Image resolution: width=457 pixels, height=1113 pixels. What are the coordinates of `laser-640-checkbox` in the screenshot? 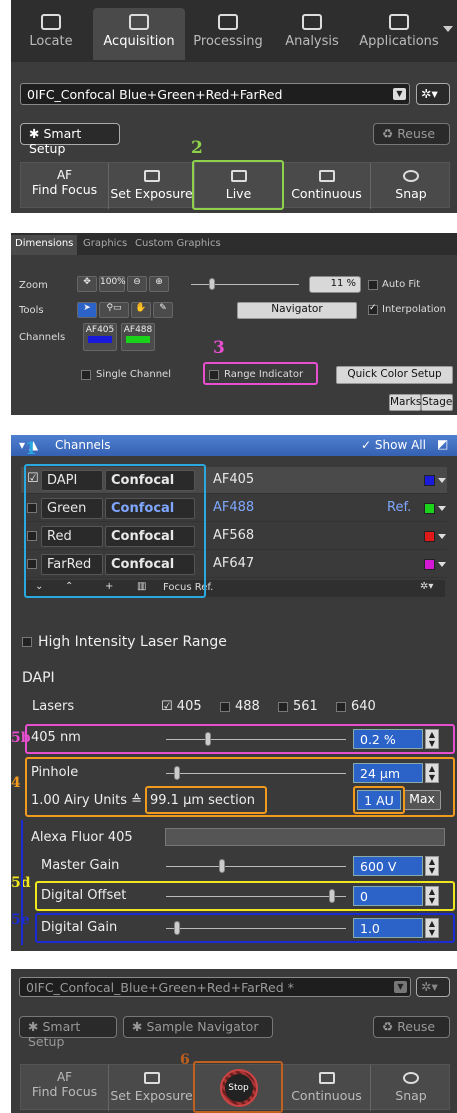 It's located at (341, 707).